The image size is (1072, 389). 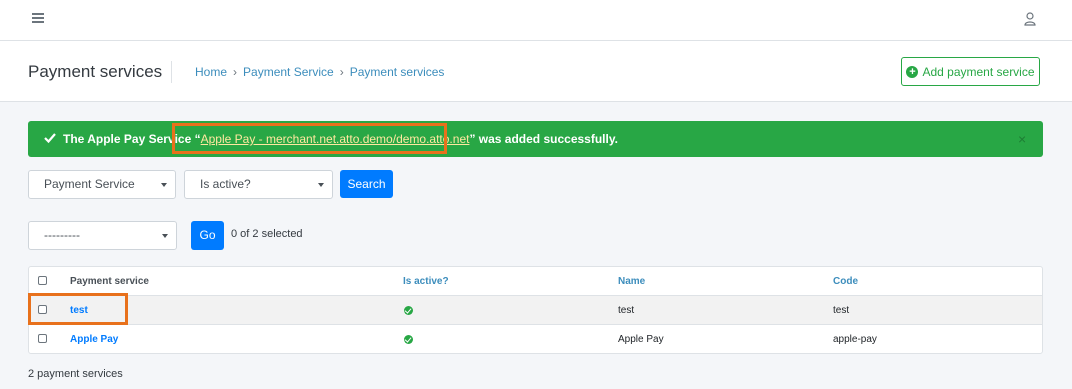 I want to click on select-all-checkbox, so click(x=42, y=280).